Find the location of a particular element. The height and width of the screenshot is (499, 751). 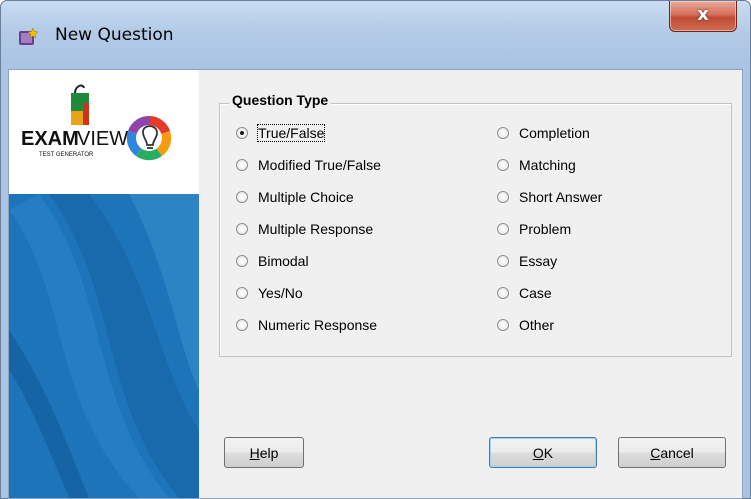

close-button: x is located at coordinates (703, 16).